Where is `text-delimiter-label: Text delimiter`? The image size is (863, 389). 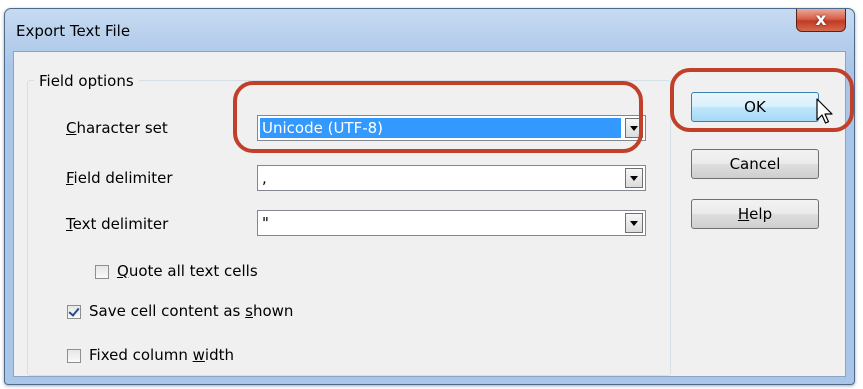
text-delimiter-label: Text delimiter is located at coordinates (117, 224).